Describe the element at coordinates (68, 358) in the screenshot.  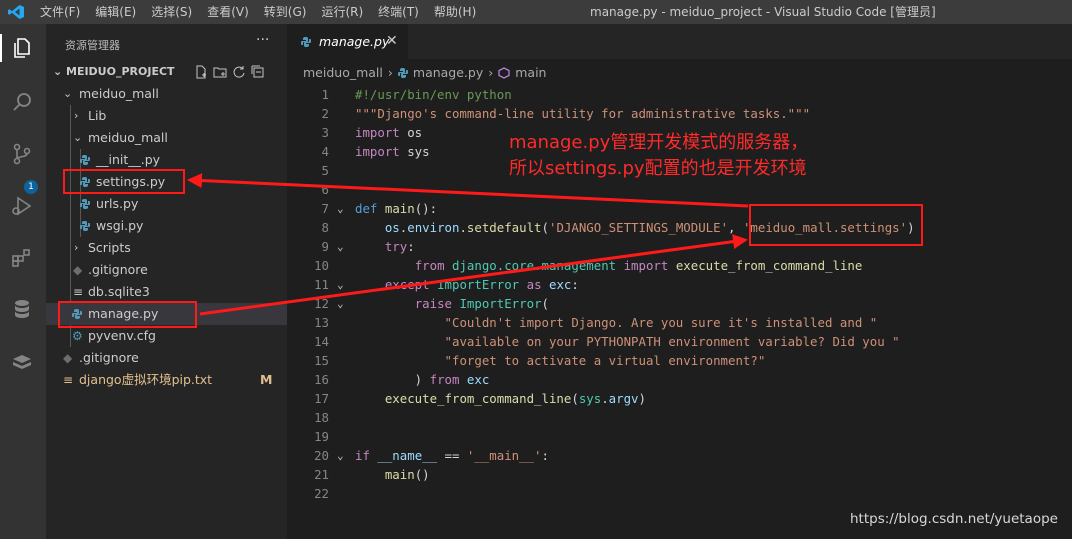
I see `gitignore-icon: ◆` at that location.